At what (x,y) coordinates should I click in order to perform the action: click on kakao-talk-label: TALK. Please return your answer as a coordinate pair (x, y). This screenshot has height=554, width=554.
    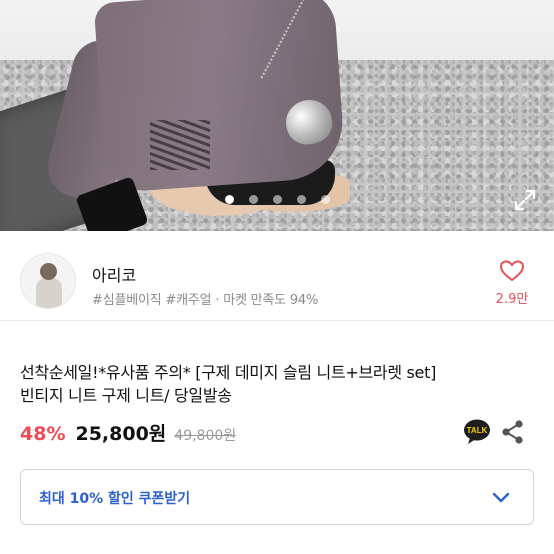
    Looking at the image, I should click on (477, 430).